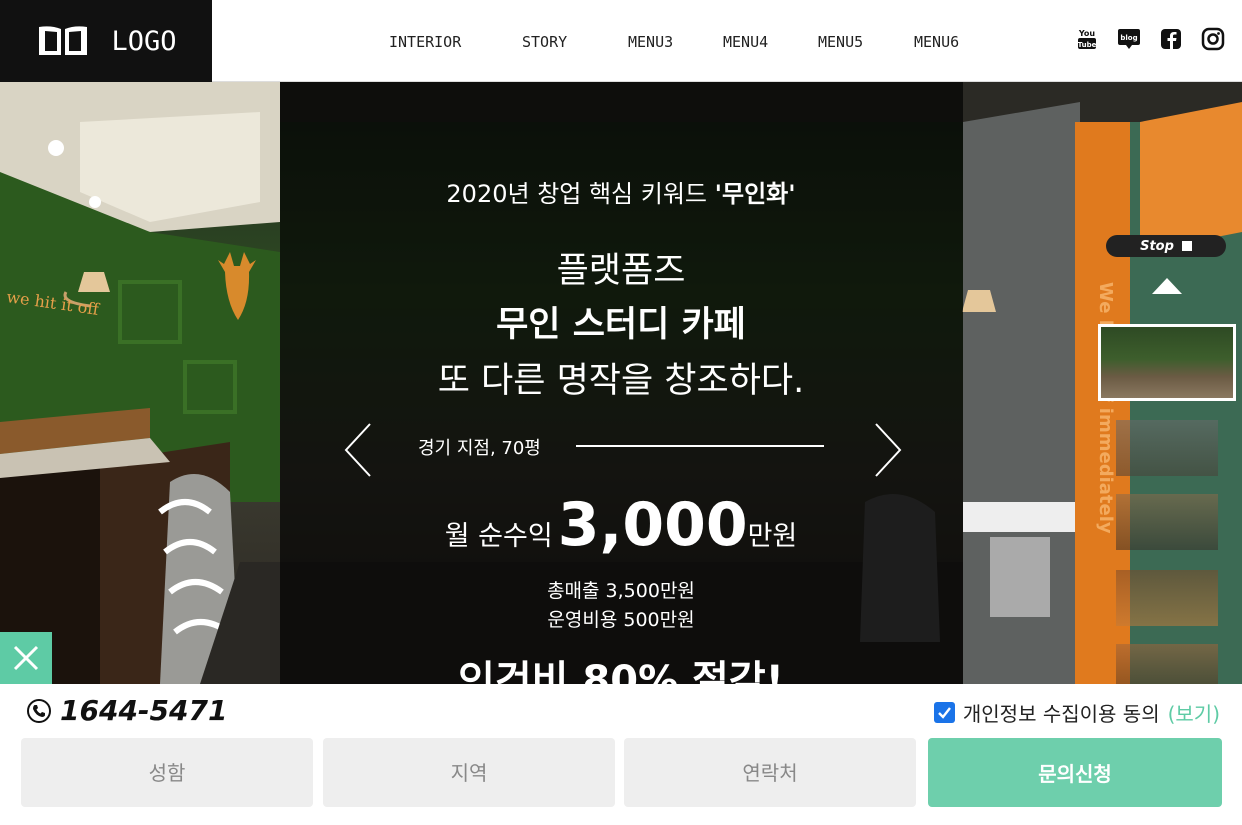 This screenshot has height=825, width=1242. Describe the element at coordinates (479, 448) in the screenshot. I see `hero-location: 경기 지점, 70평` at that location.